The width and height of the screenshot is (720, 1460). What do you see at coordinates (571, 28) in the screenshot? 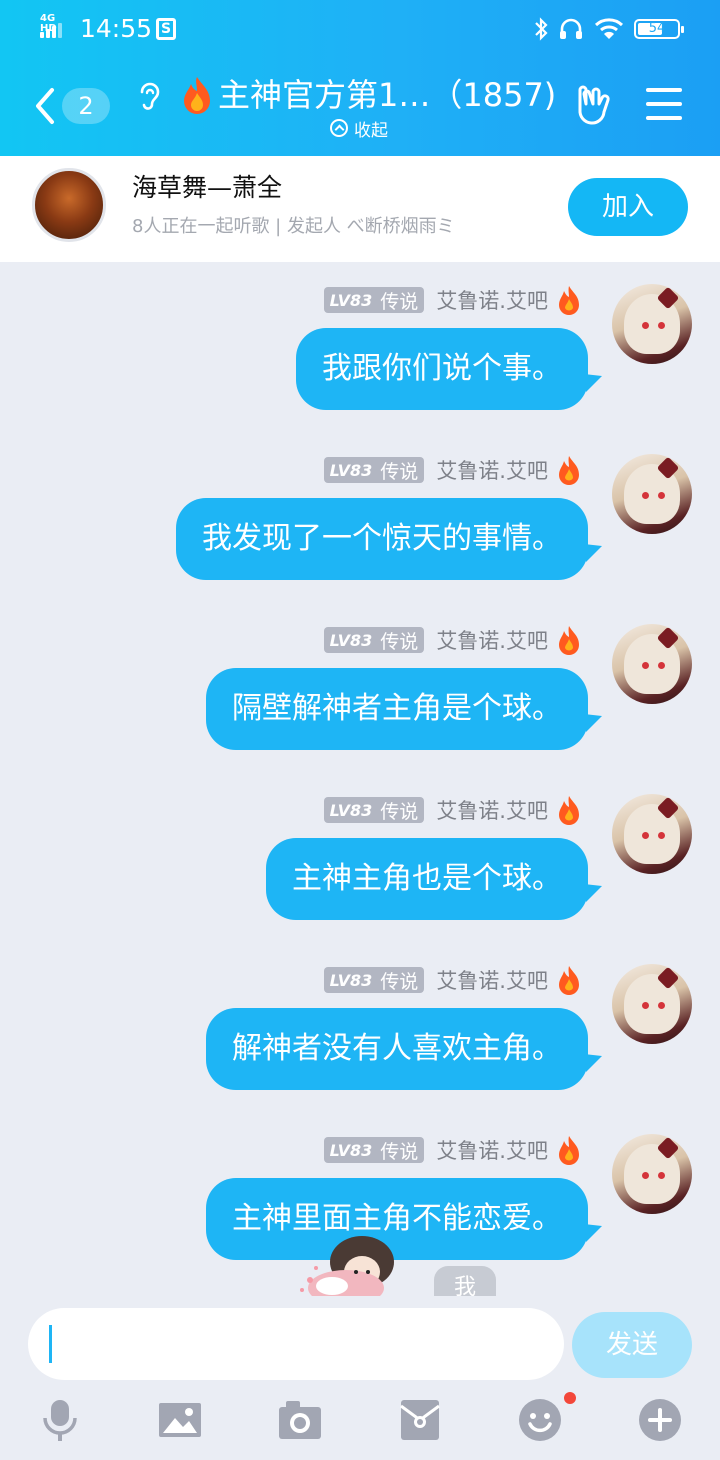
I see `headphones-icon` at bounding box center [571, 28].